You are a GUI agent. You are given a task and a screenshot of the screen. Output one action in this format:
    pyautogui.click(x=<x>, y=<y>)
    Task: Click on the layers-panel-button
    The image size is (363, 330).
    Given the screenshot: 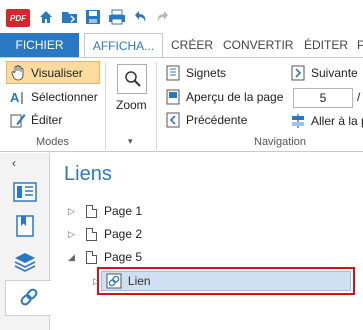 What is the action you would take?
    pyautogui.click(x=25, y=263)
    